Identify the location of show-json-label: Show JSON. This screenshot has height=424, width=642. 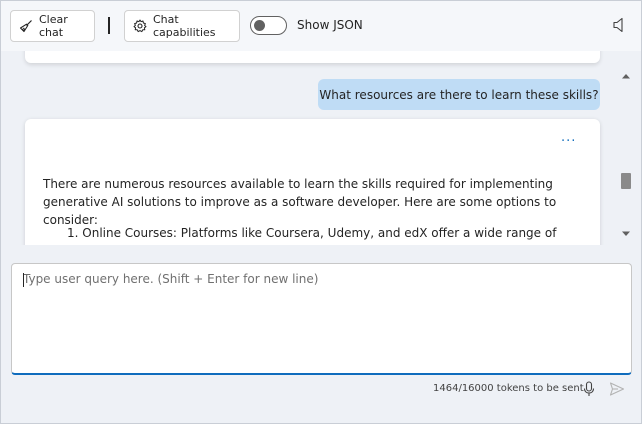
(330, 25).